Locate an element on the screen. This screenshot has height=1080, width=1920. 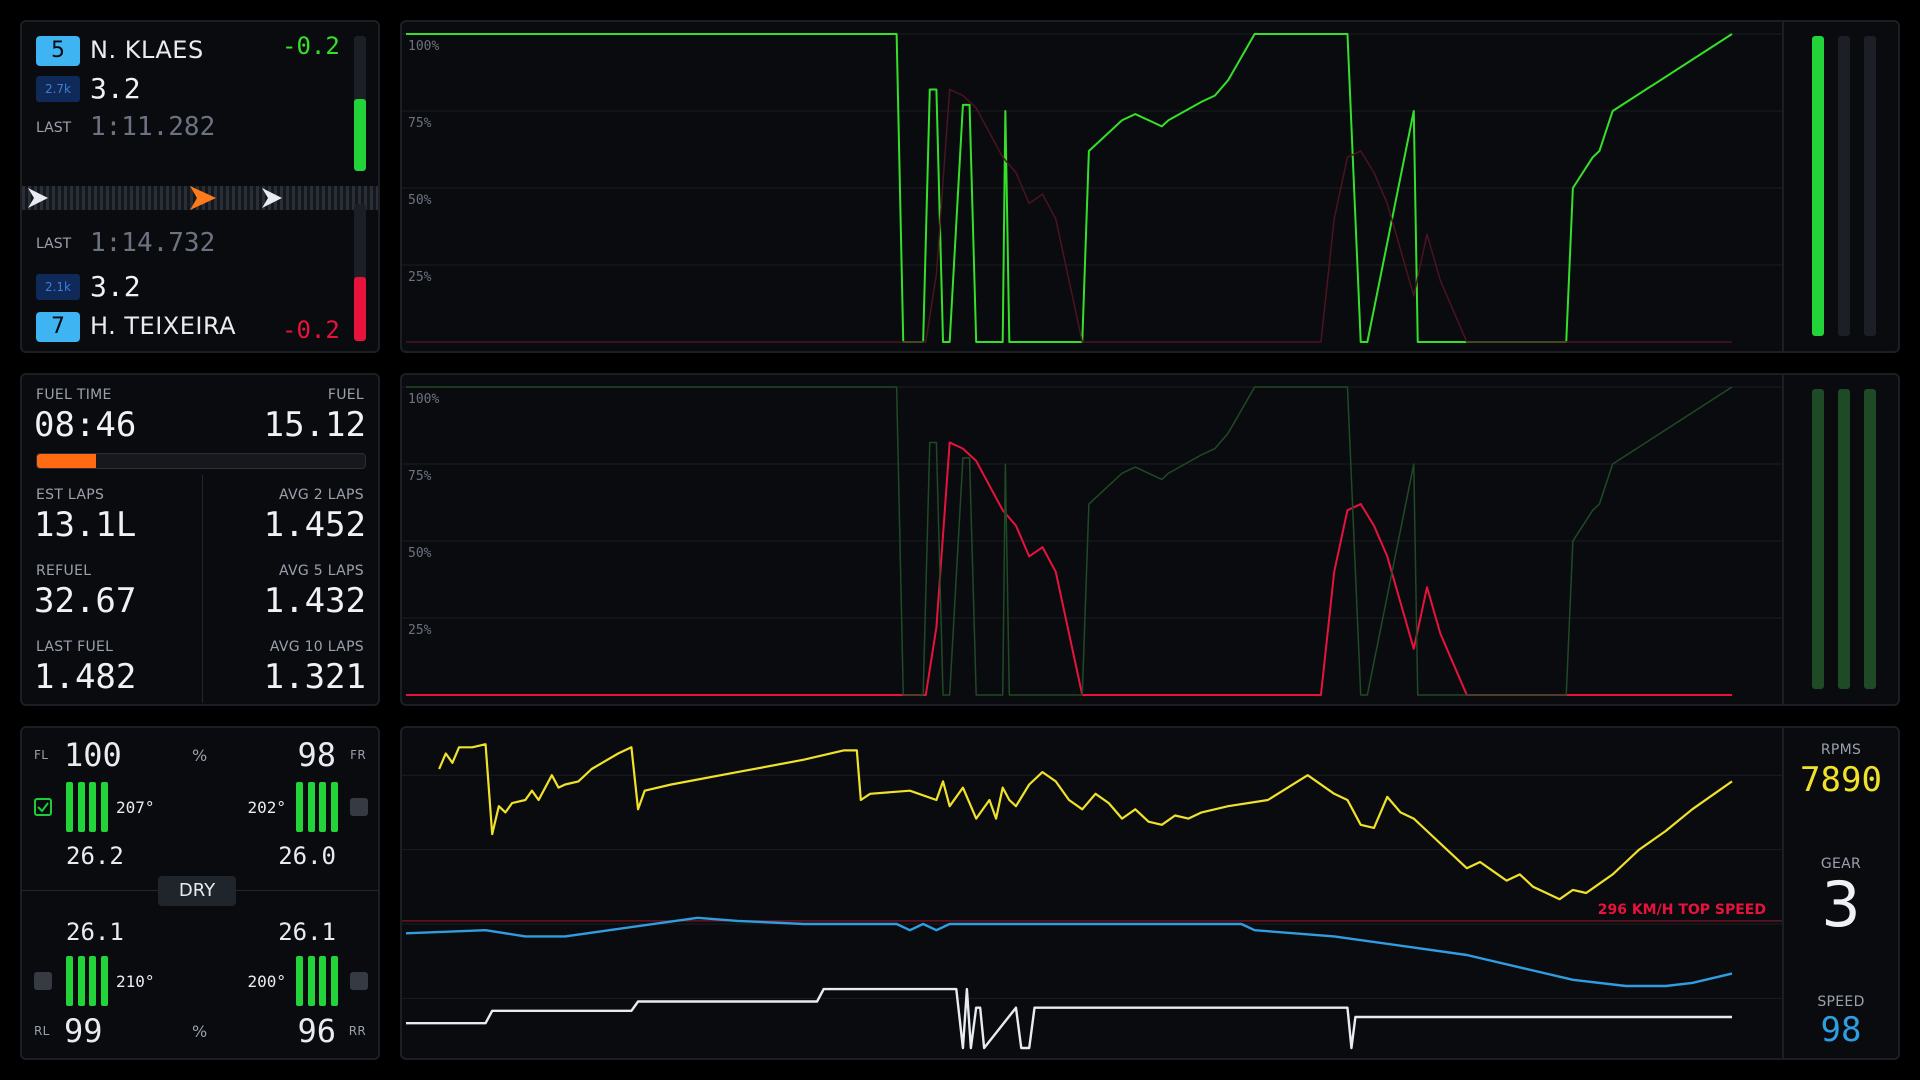
series-line-rpms is located at coordinates (1085, 822).